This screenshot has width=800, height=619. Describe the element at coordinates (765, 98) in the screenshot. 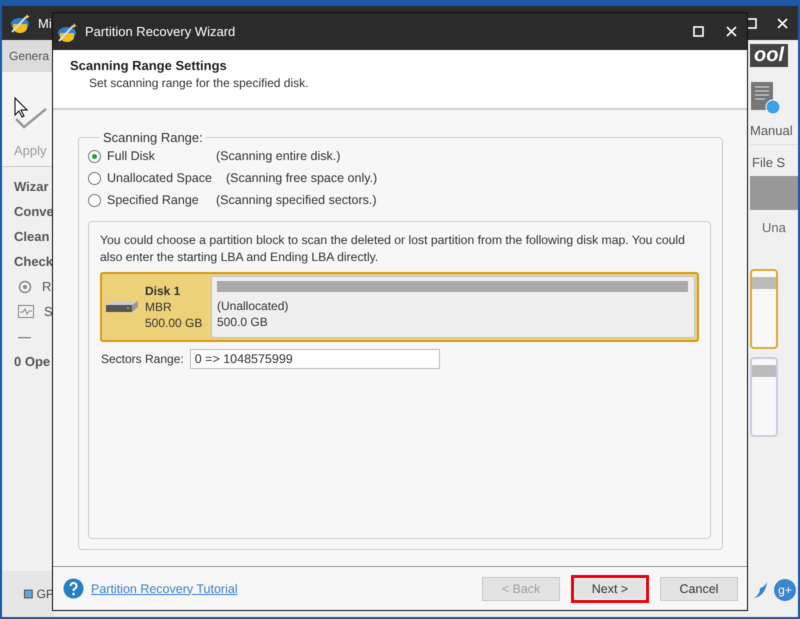

I see `manual-icon` at that location.